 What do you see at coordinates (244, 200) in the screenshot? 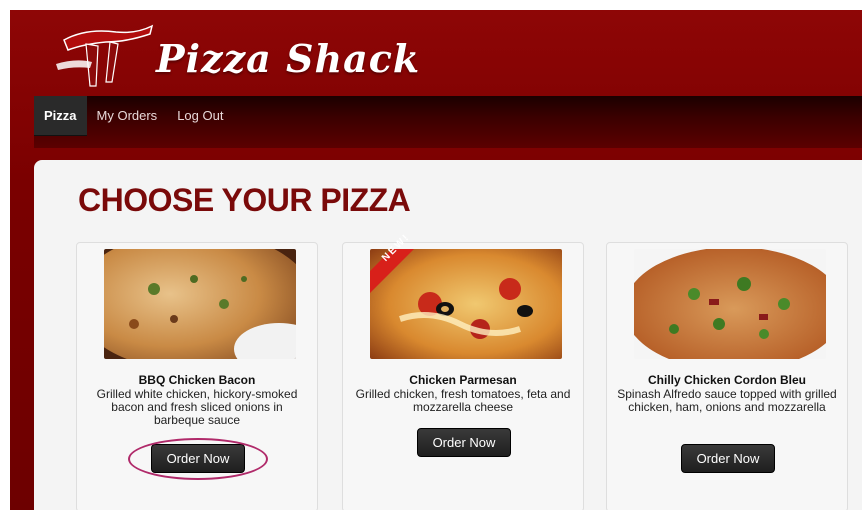
I see `page-title: CHOOSE YOUR PIZZA` at bounding box center [244, 200].